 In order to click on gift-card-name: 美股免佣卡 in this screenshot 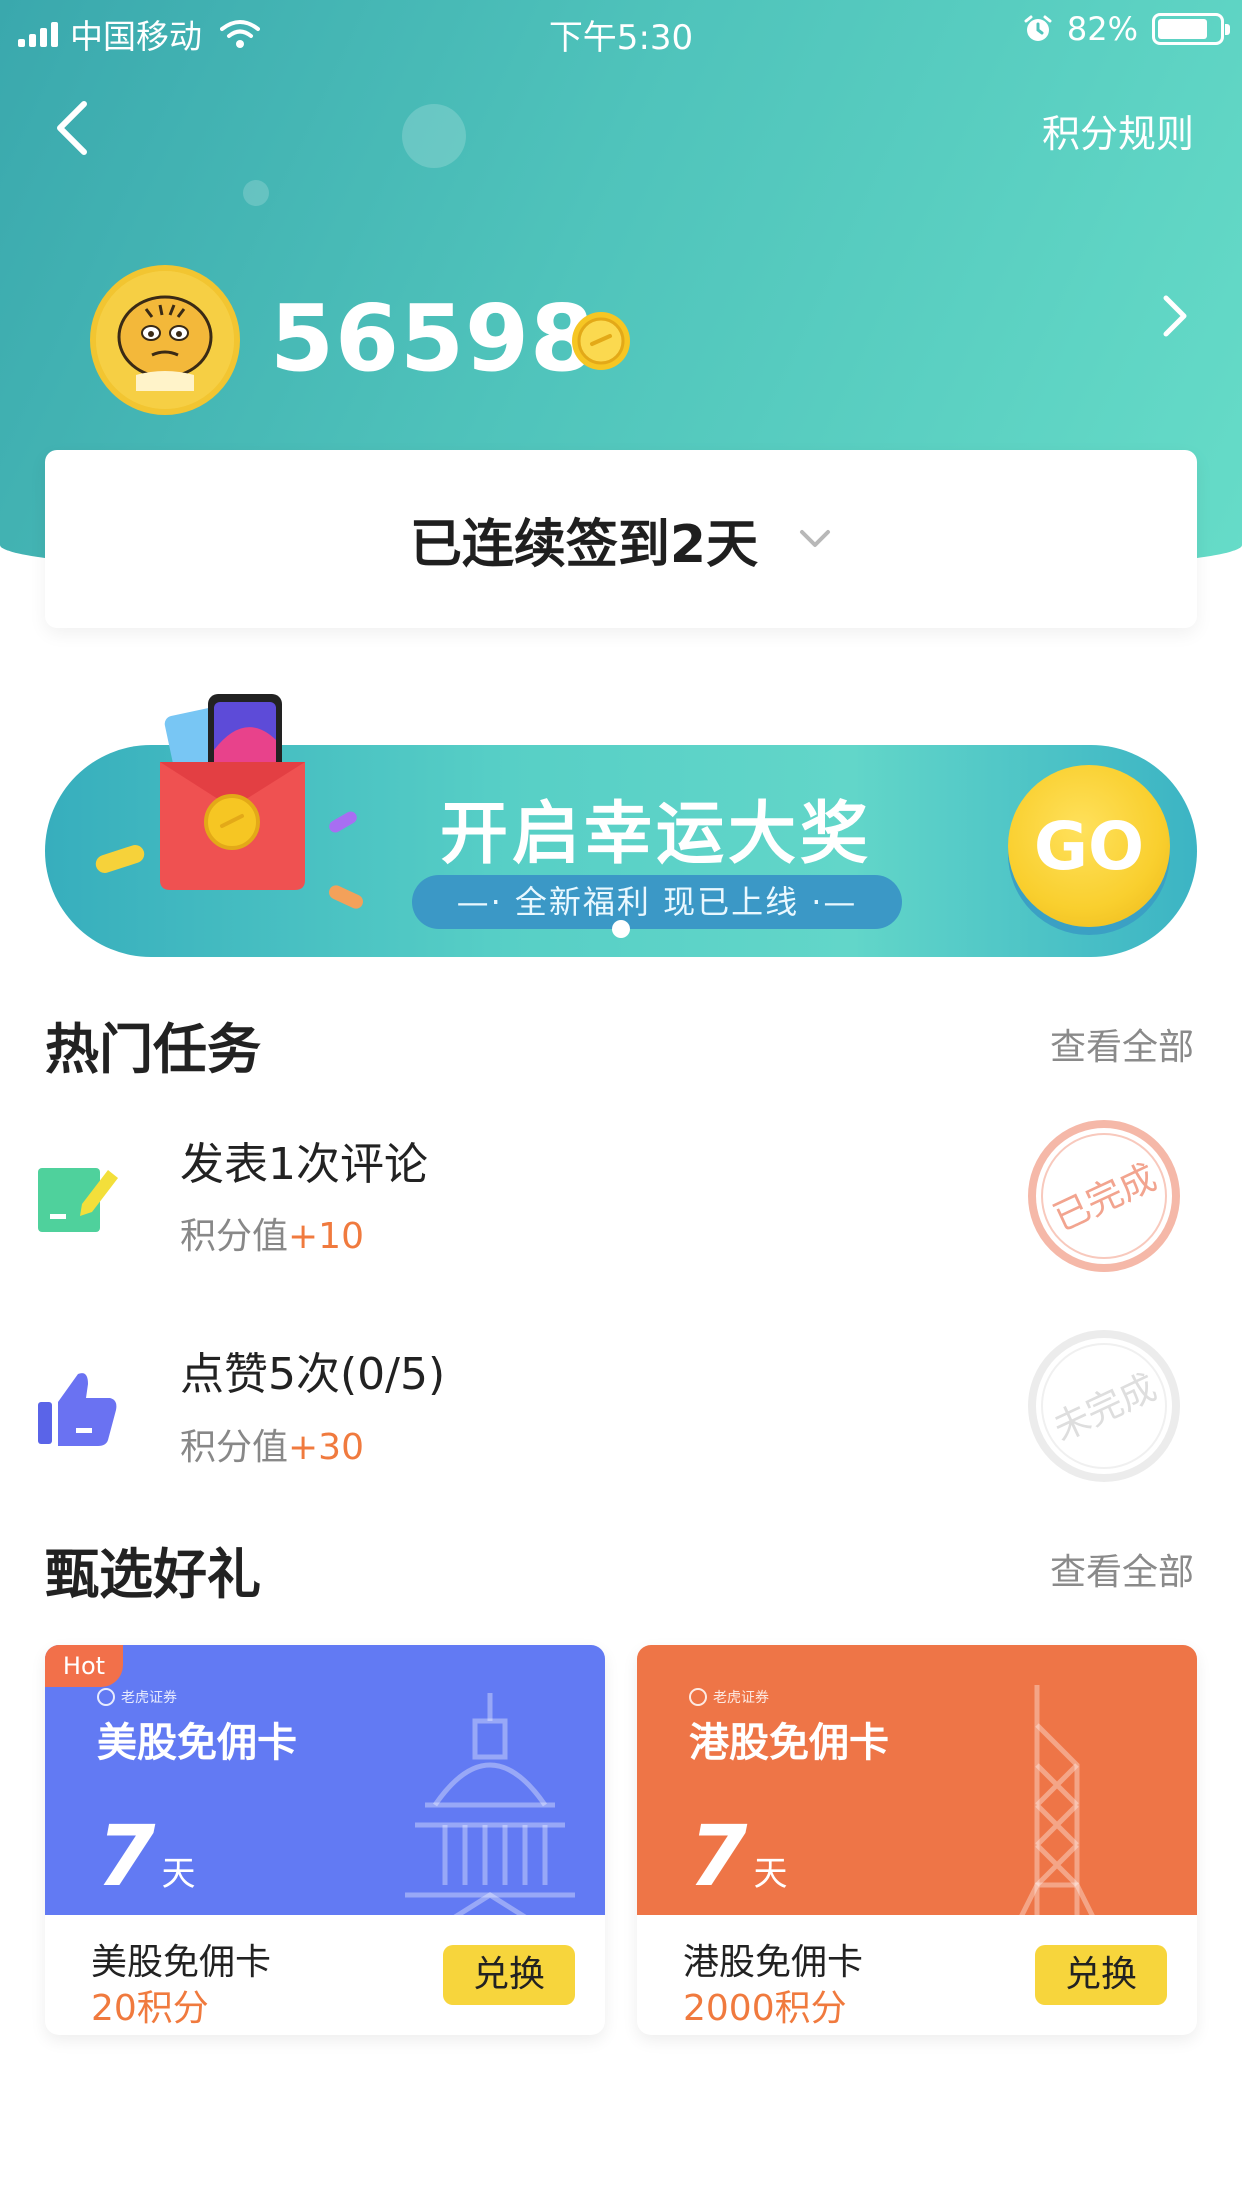, I will do `click(197, 1743)`.